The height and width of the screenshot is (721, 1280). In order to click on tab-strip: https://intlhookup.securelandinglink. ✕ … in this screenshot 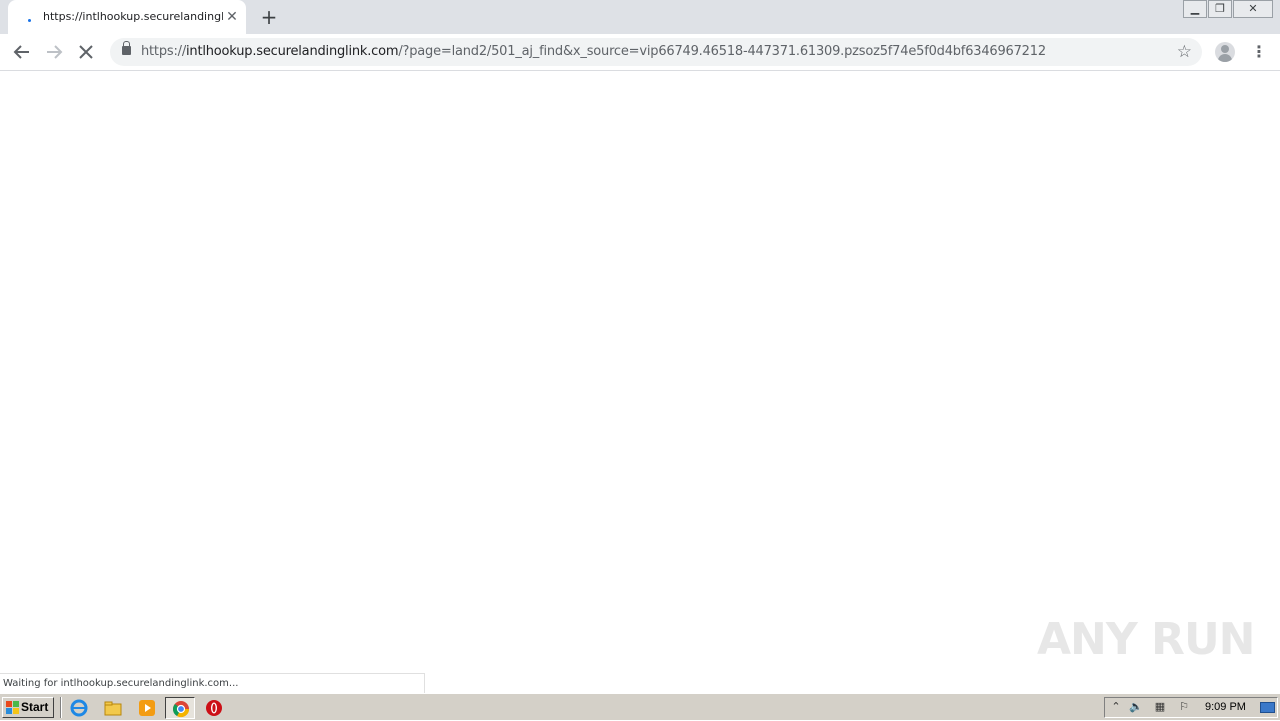, I will do `click(640, 17)`.